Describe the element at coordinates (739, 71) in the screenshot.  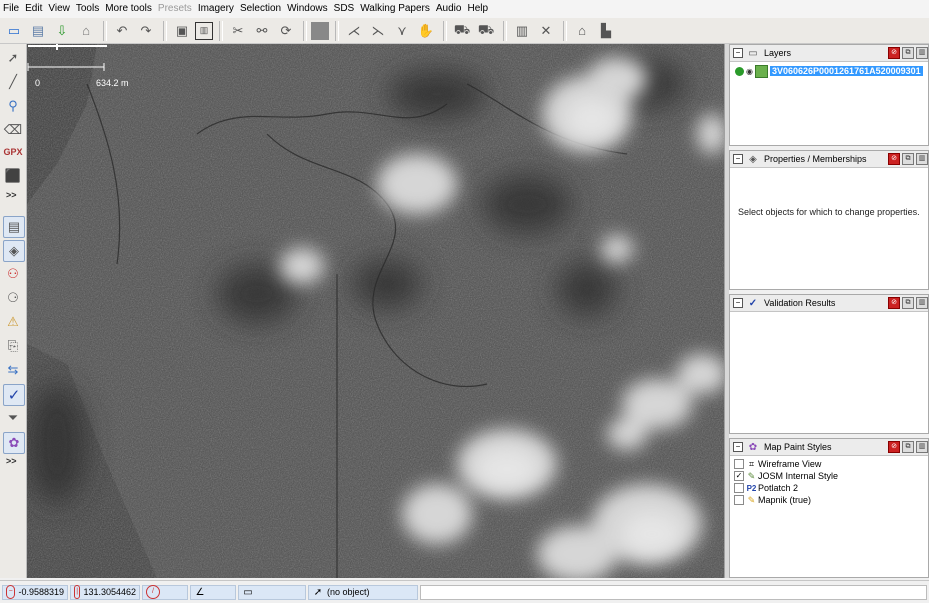
I see `active-layer-icon` at that location.